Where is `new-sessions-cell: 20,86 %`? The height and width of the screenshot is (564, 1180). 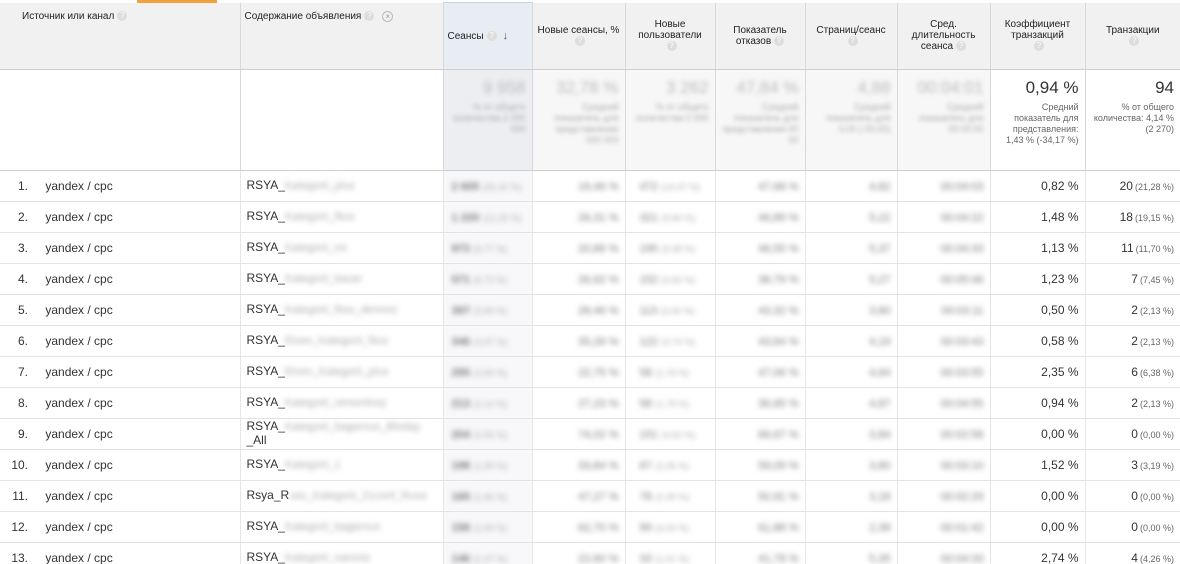 new-sessions-cell: 20,86 % is located at coordinates (579, 248).